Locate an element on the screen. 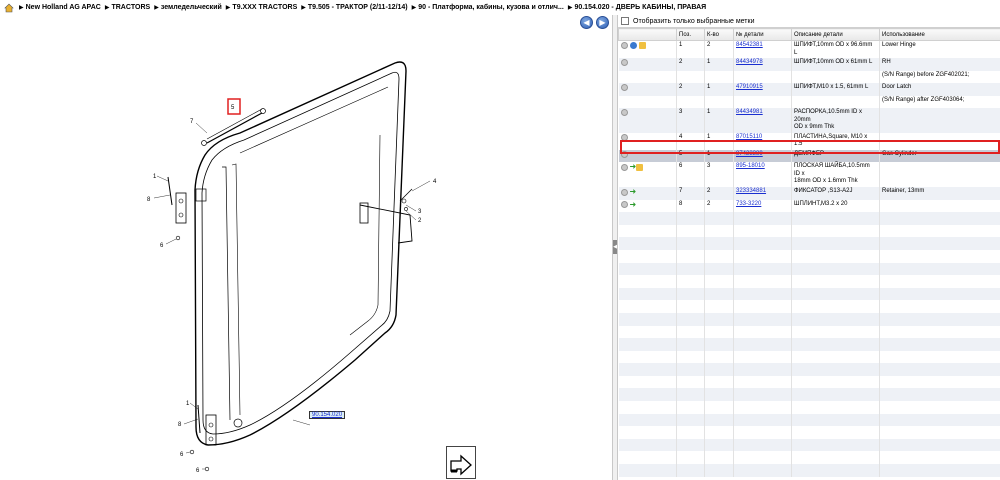  table-row: 2 1 84434978 ШПИФТ,10mm OD x 61mm L RH is located at coordinates (809, 64).